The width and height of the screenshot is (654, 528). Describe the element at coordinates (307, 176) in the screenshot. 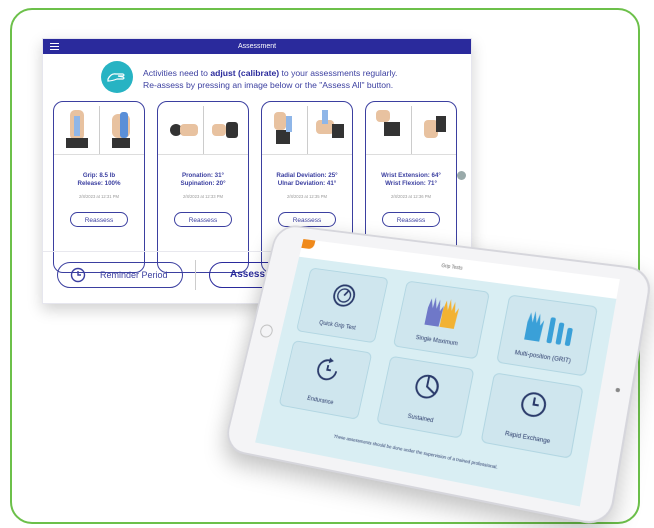

I see `stat-line: Radial Deviation: 25°` at that location.